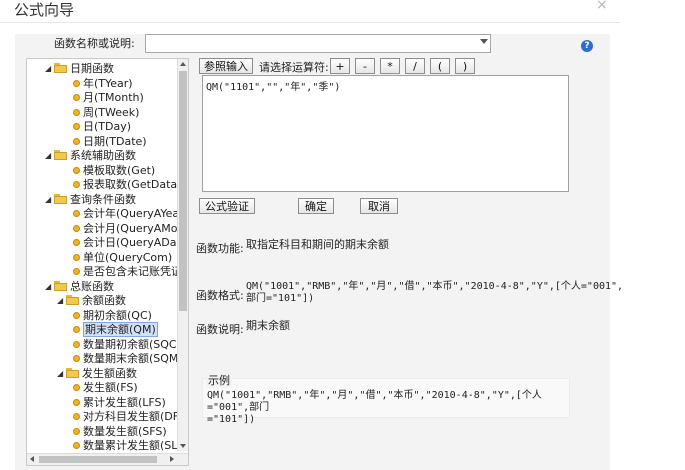 This screenshot has width=685, height=470. I want to click on tree-item-label: 系统辅助函数, so click(103, 155).